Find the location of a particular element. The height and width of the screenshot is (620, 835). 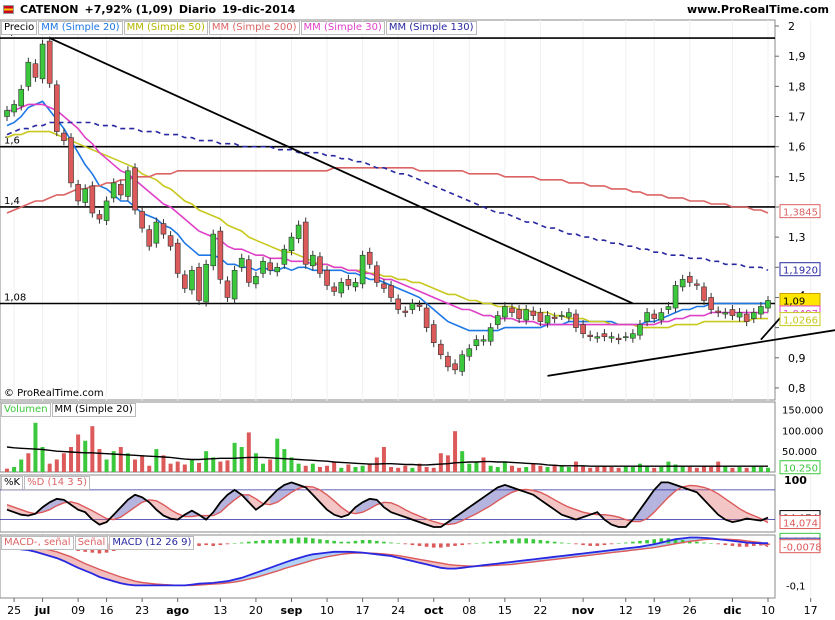

volume-legend: Volumen MM (Simple 20) is located at coordinates (69, 410).